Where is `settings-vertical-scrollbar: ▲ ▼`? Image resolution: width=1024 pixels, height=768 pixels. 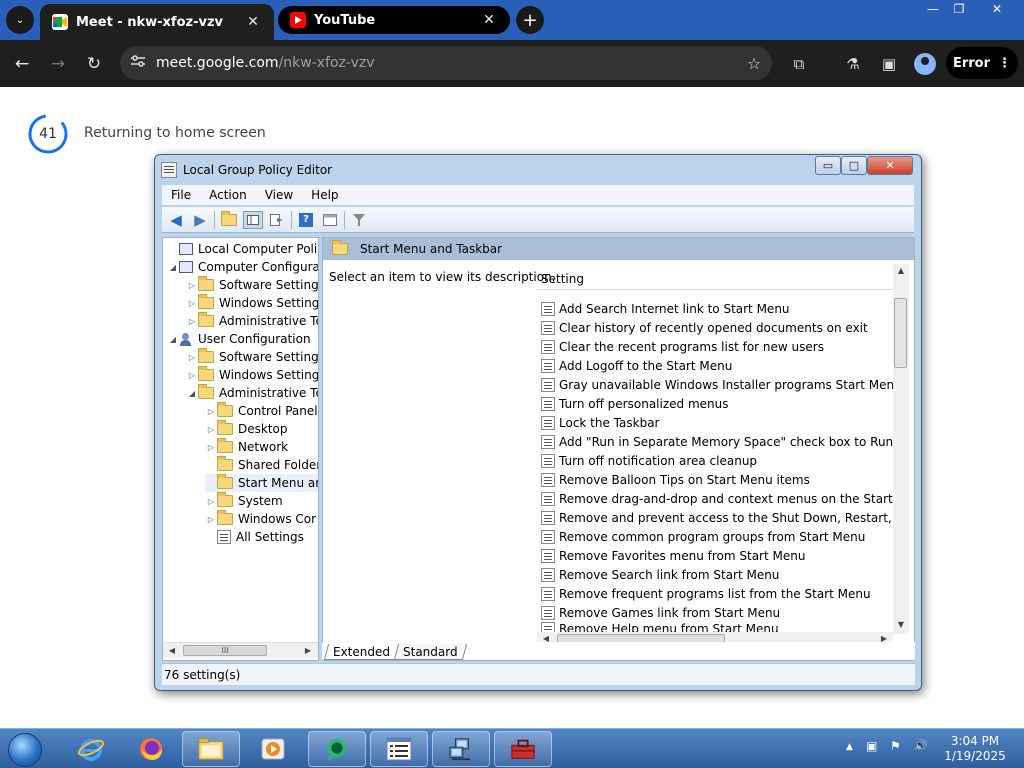 settings-vertical-scrollbar: ▲ ▼ is located at coordinates (901, 449).